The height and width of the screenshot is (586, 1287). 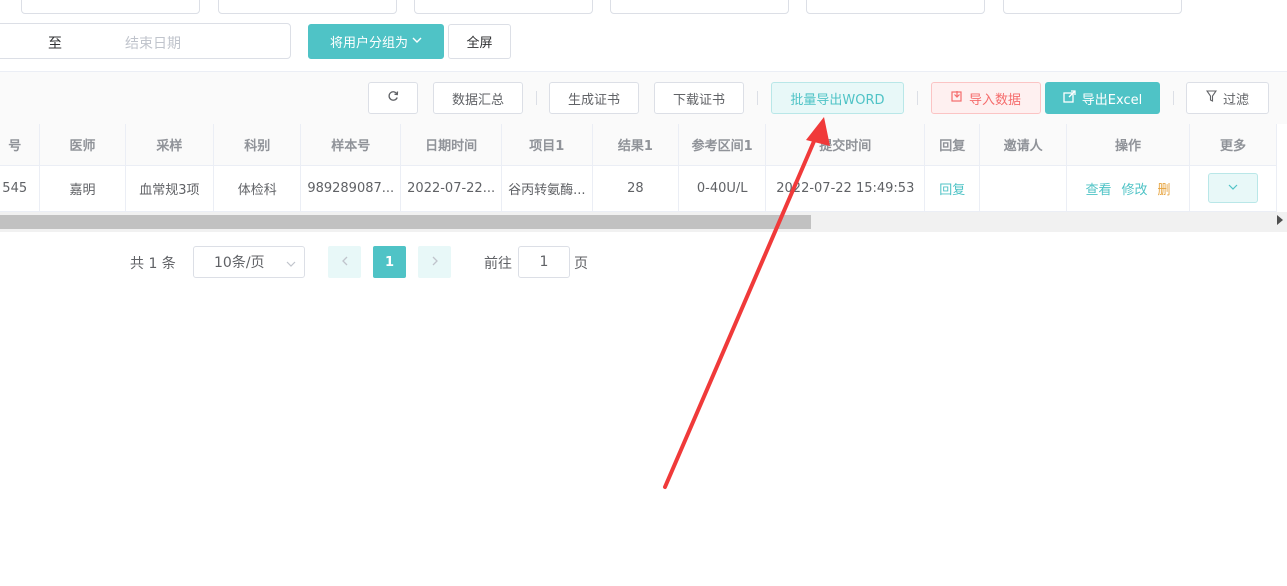 I want to click on refresh-button, so click(x=393, y=98).